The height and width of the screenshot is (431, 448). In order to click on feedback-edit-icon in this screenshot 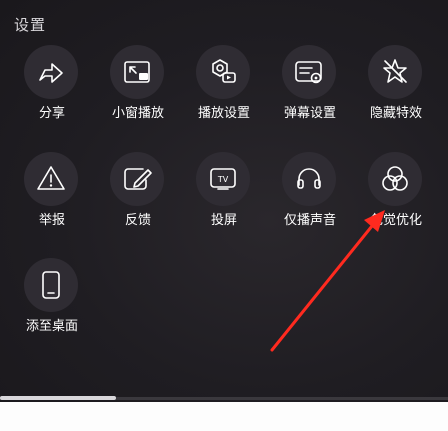, I will do `click(137, 179)`.